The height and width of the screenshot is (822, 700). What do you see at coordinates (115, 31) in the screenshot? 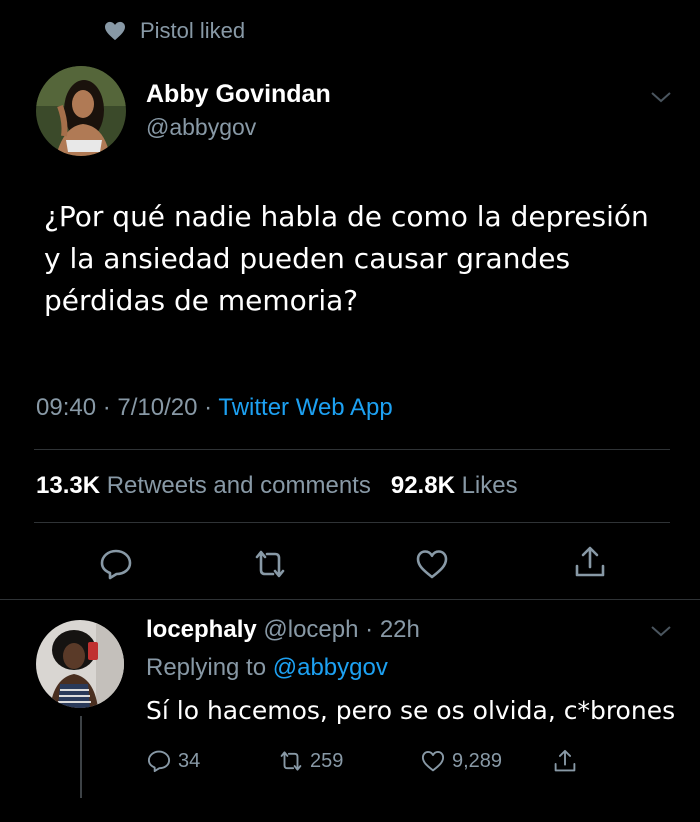
I see `heart-icon` at bounding box center [115, 31].